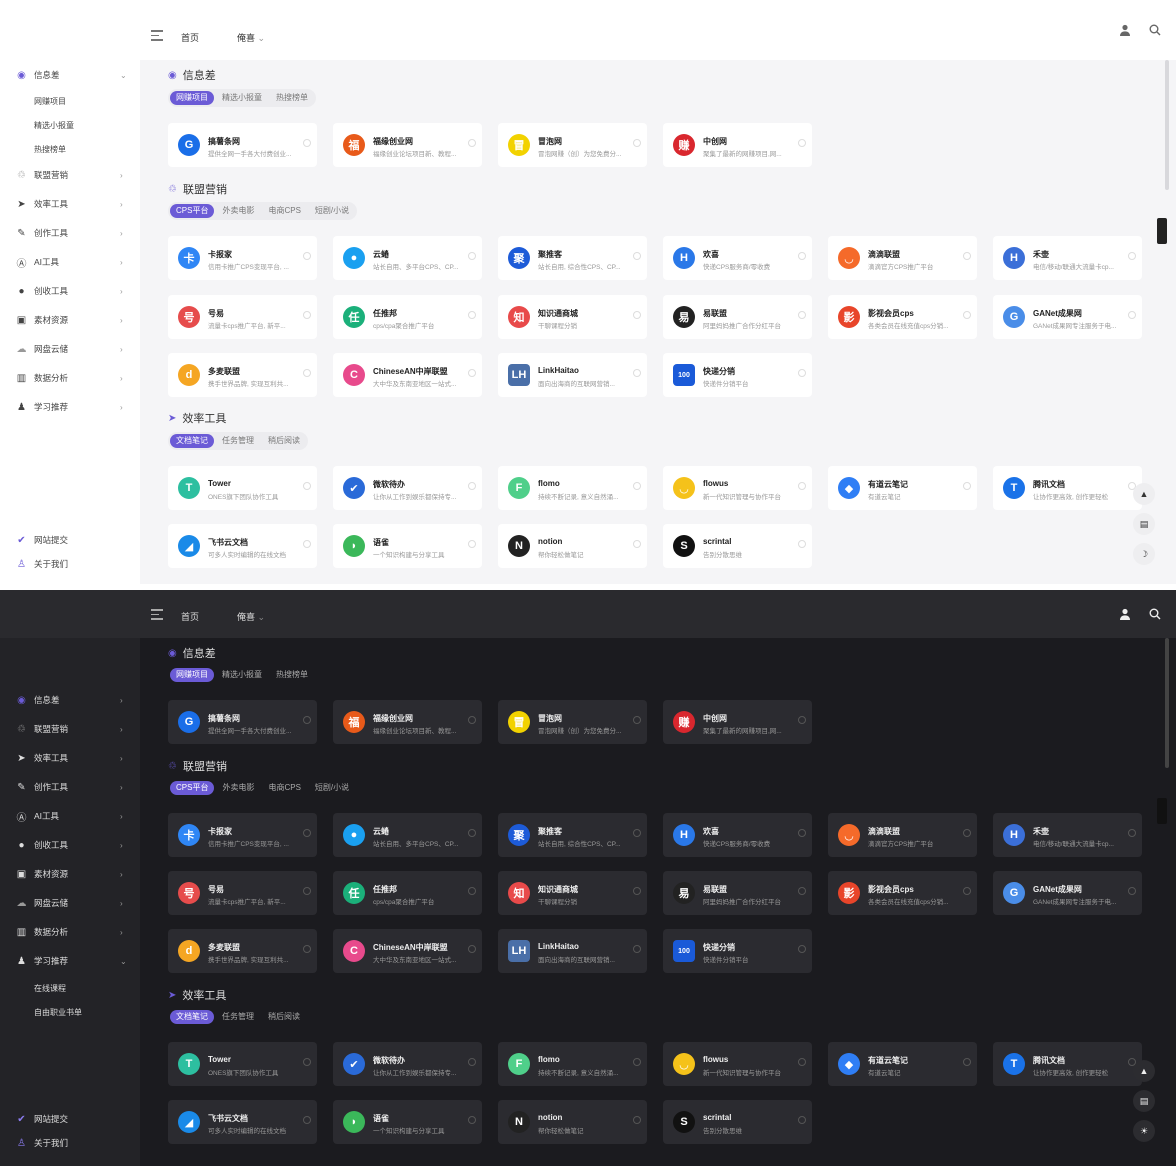 This screenshot has width=1176, height=1166. What do you see at coordinates (737, 893) in the screenshot?
I see `site-card: 易易联盟 阿里妈妈推广合作分红平台` at bounding box center [737, 893].